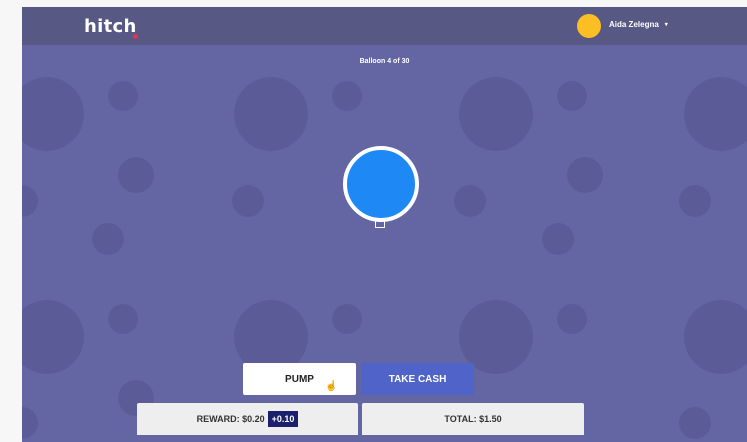 The width and height of the screenshot is (747, 442). Describe the element at coordinates (384, 61) in the screenshot. I see `balloon-counter: Balloon 4 of 30` at that location.